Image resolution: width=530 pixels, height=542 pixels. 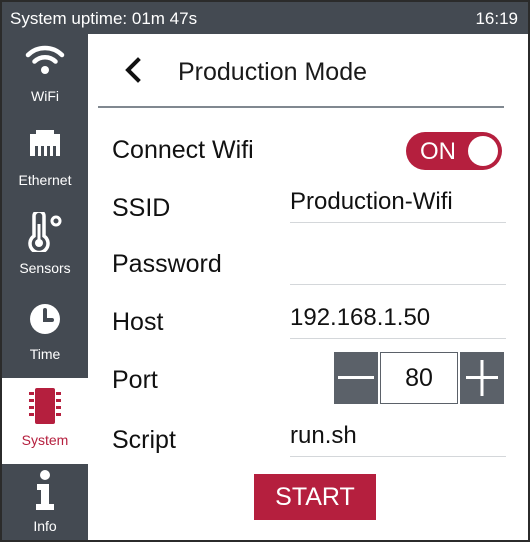 I want to click on thermometer-icon, so click(x=45, y=232).